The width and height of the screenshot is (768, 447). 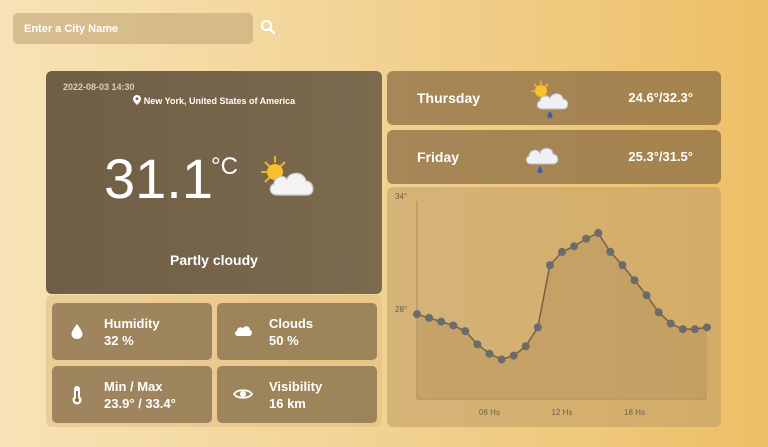 I want to click on stat-value: 23.9° / 33.4°, so click(x=140, y=403).